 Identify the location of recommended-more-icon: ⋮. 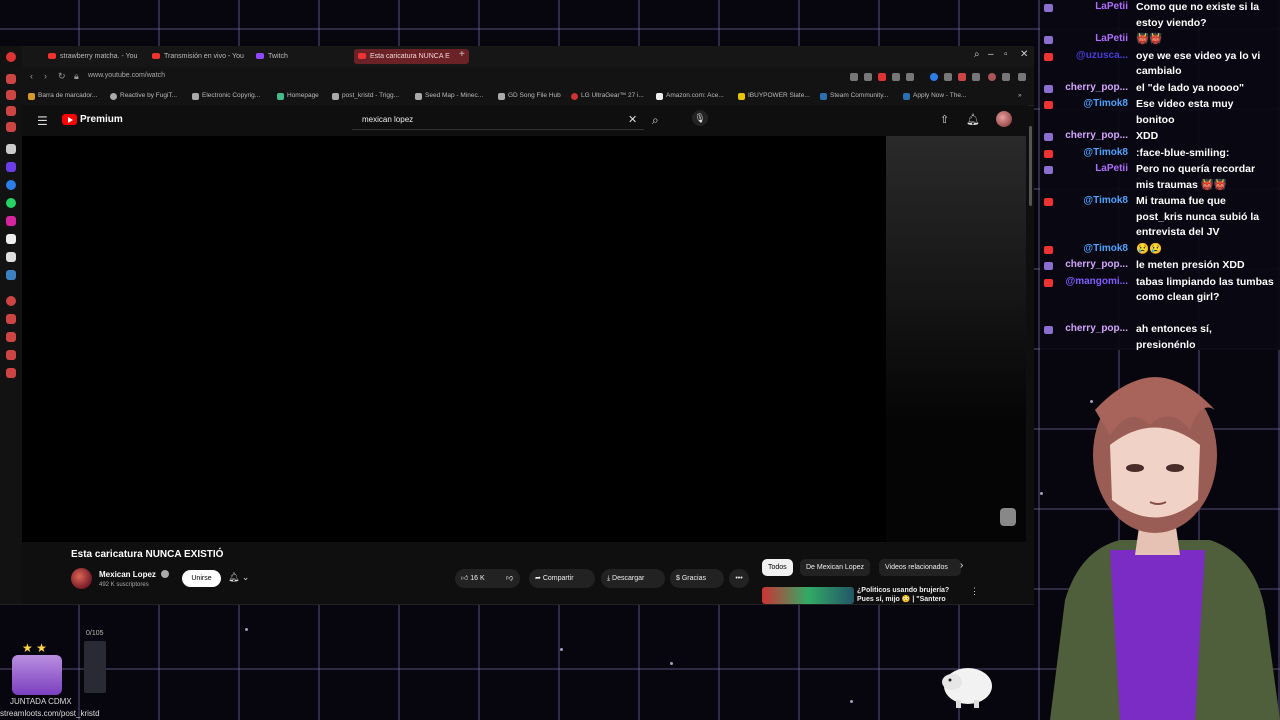
(974, 591).